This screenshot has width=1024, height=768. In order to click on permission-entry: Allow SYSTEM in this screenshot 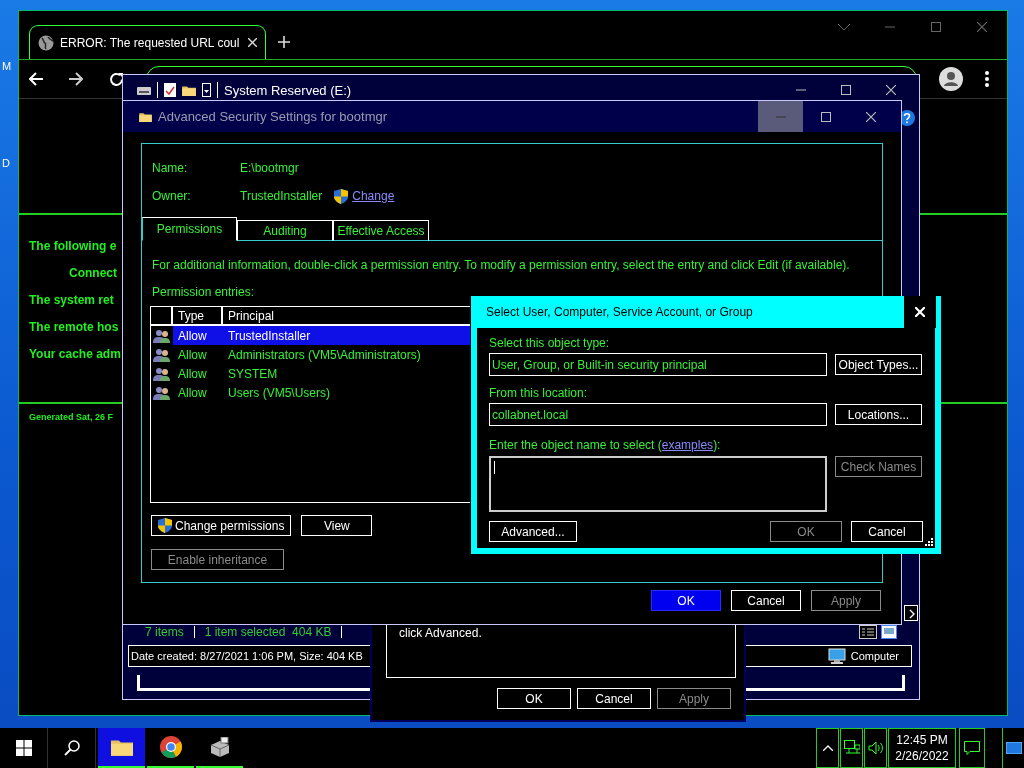, I will do `click(321, 373)`.